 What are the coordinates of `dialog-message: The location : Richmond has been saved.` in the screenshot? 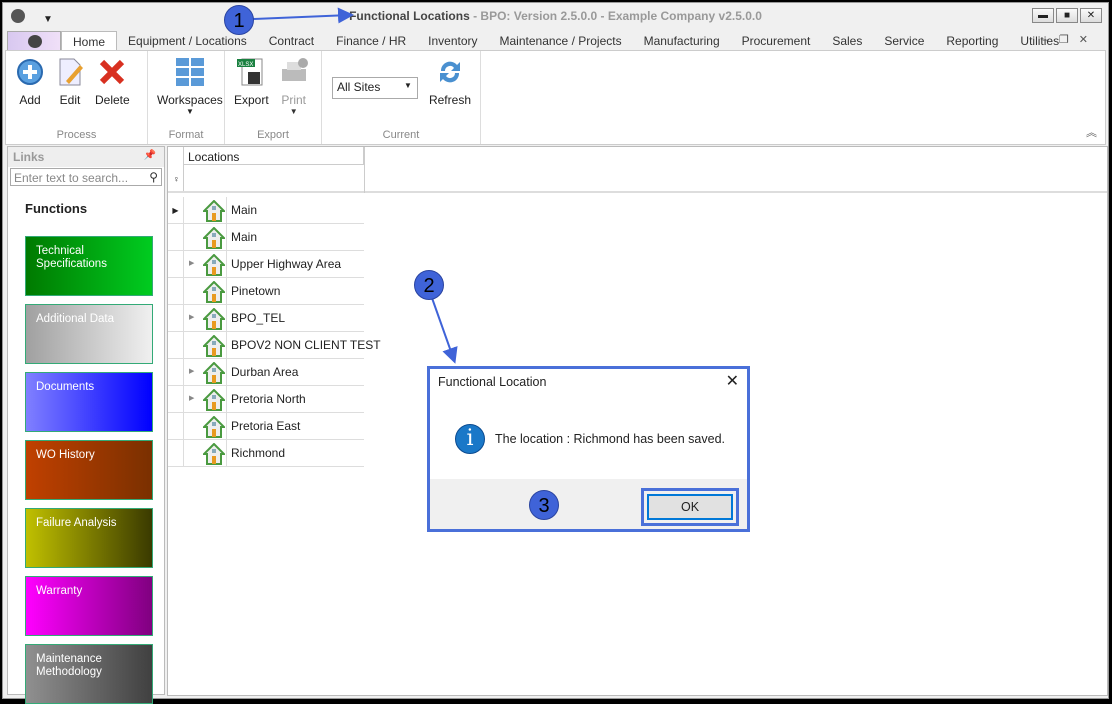 It's located at (610, 439).